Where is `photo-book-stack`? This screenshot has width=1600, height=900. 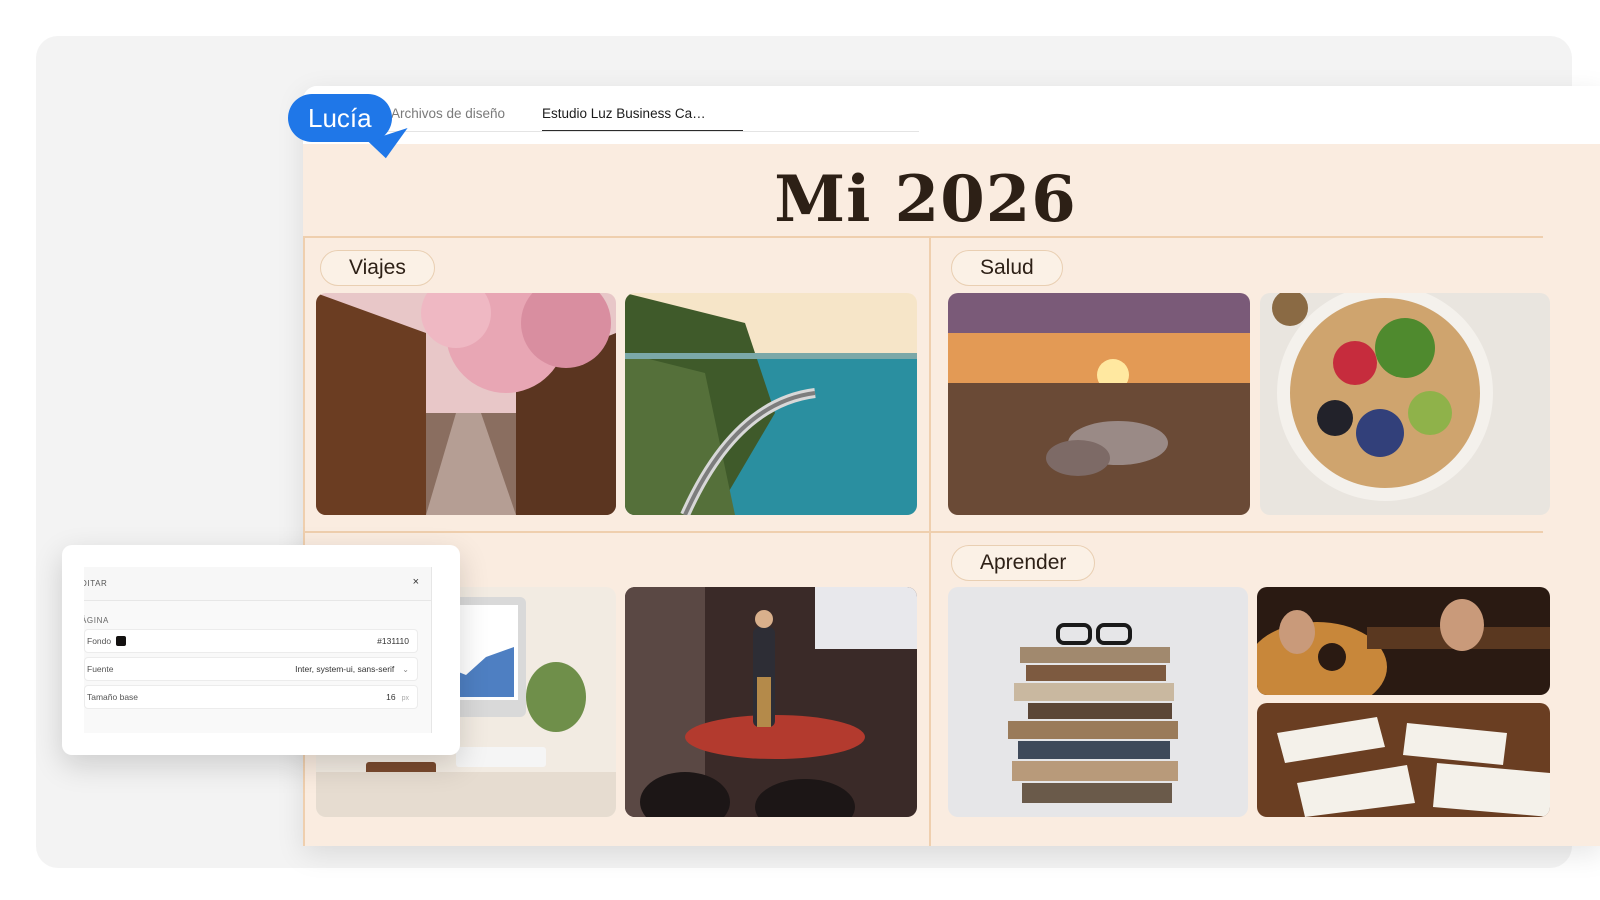
photo-book-stack is located at coordinates (1098, 702).